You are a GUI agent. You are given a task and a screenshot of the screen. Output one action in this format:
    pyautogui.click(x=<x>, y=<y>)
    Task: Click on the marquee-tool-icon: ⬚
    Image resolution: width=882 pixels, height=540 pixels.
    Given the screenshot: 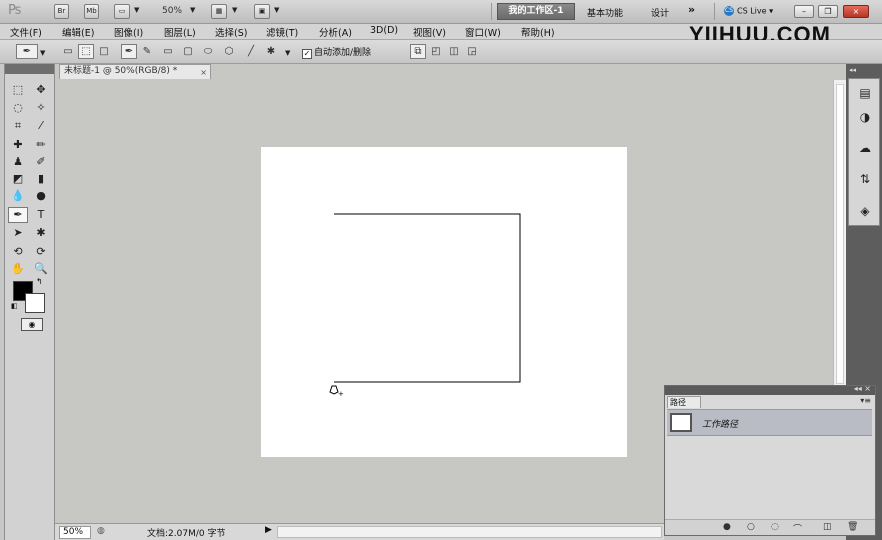 What is the action you would take?
    pyautogui.click(x=18, y=90)
    